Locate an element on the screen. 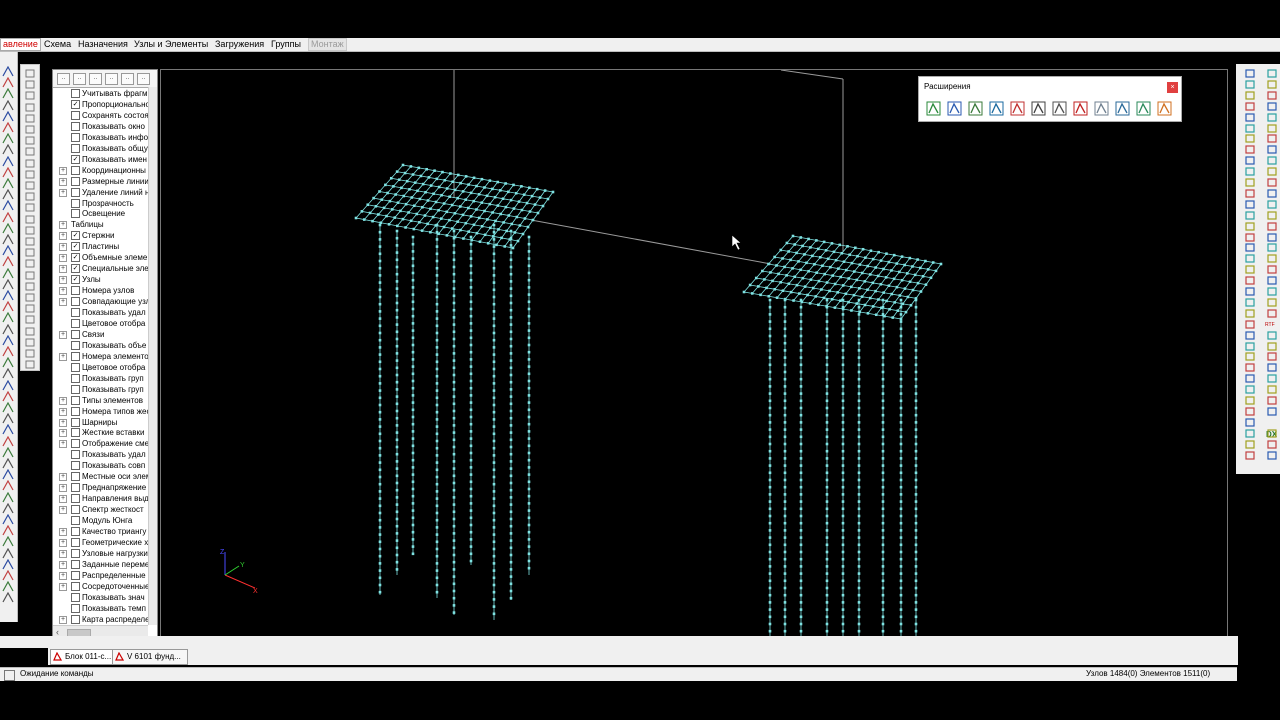  pick2-icon is located at coordinates (1143, 108).